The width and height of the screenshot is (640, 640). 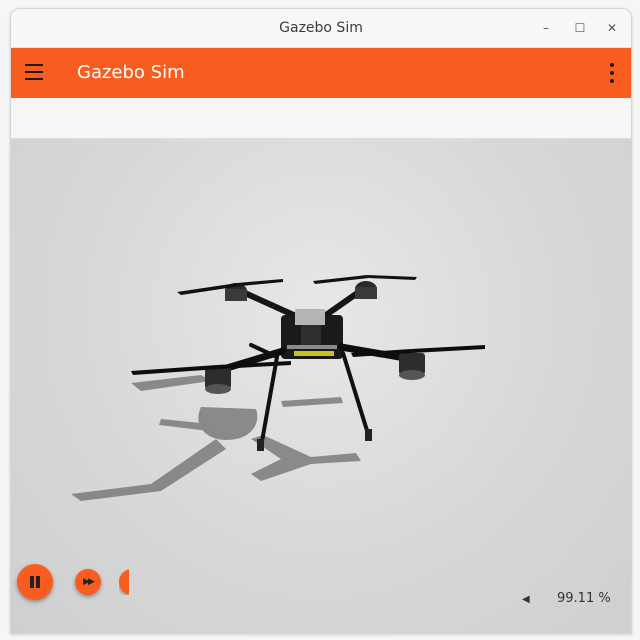 What do you see at coordinates (131, 72) in the screenshot?
I see `app-title: Gazebo Sim` at bounding box center [131, 72].